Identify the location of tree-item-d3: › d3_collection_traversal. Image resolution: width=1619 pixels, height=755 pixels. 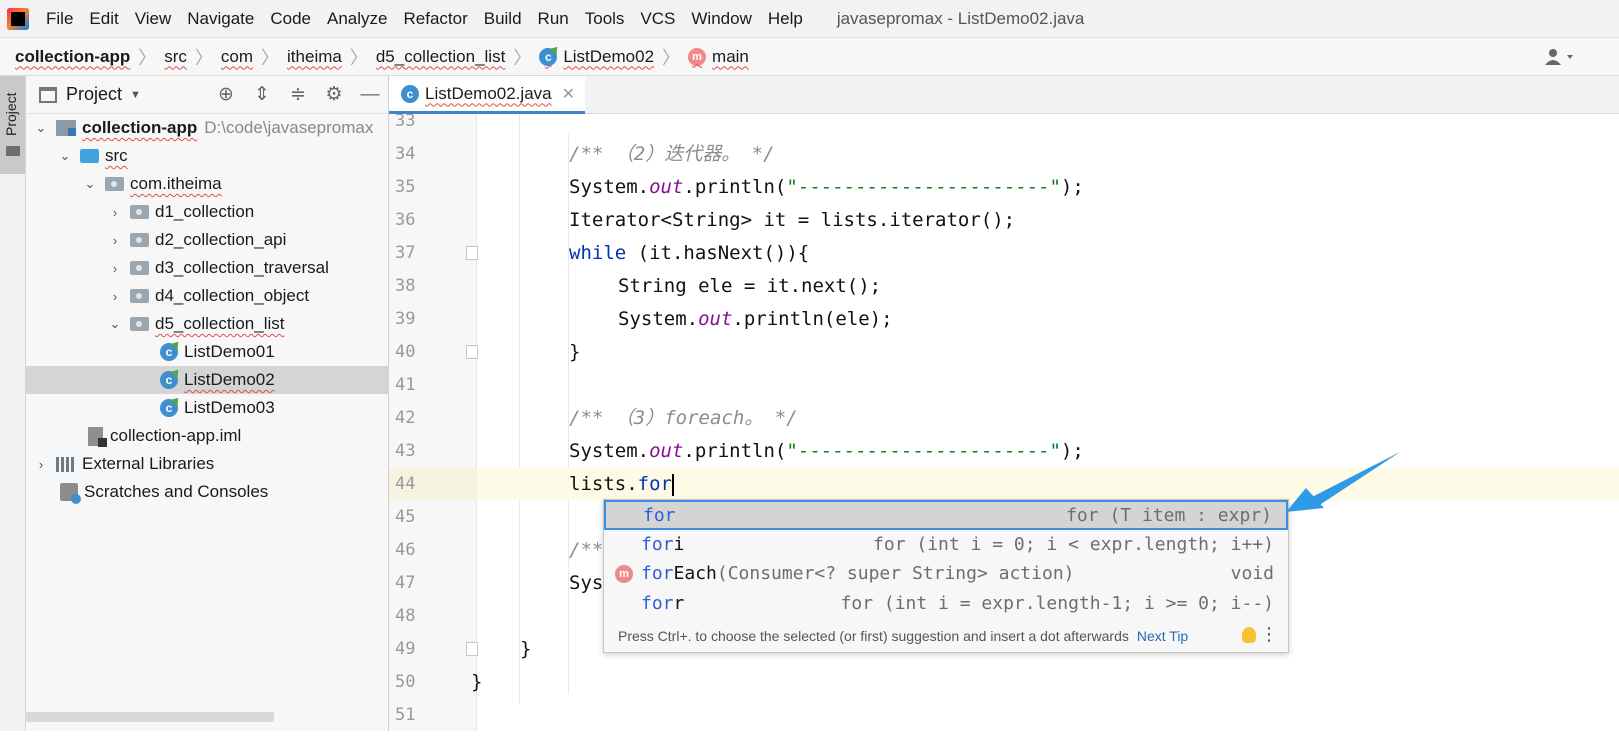
(207, 268).